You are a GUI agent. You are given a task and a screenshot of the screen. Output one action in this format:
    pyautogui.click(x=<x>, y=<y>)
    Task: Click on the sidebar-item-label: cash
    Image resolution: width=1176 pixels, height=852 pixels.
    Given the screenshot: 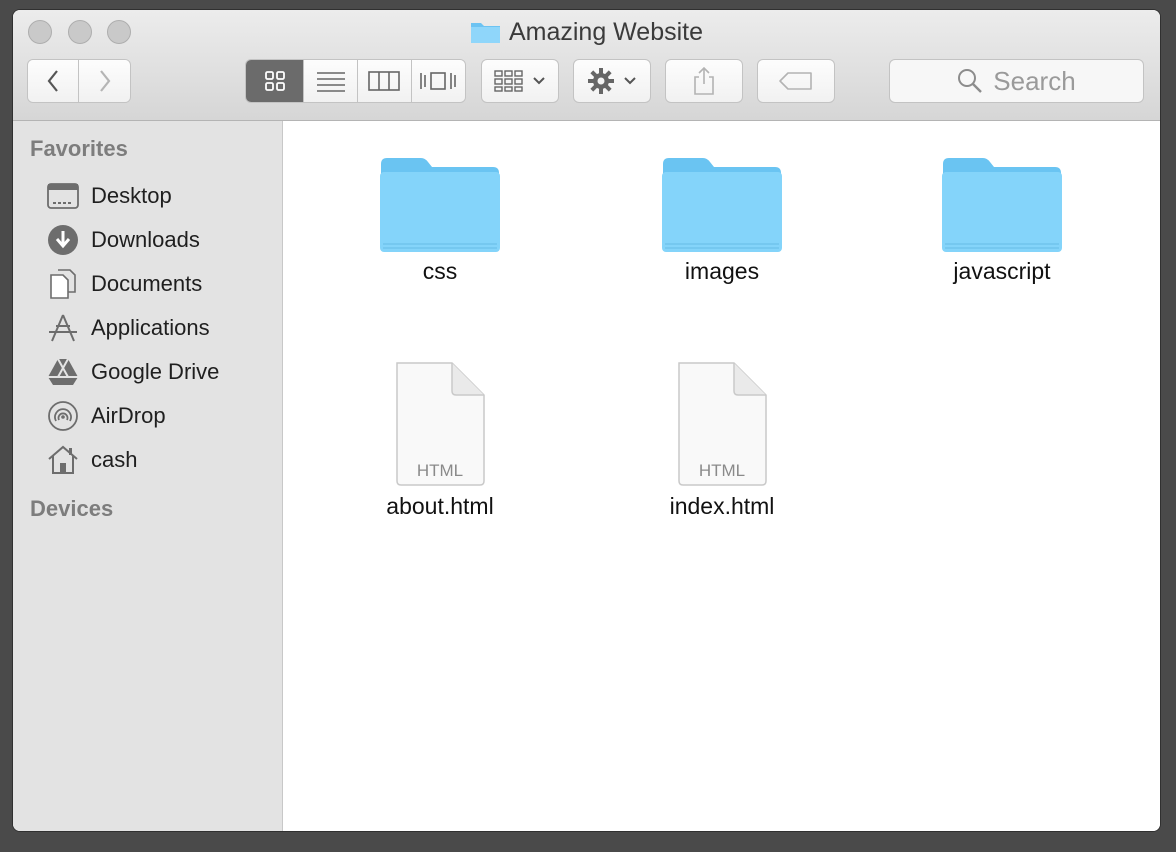 What is the action you would take?
    pyautogui.click(x=114, y=459)
    